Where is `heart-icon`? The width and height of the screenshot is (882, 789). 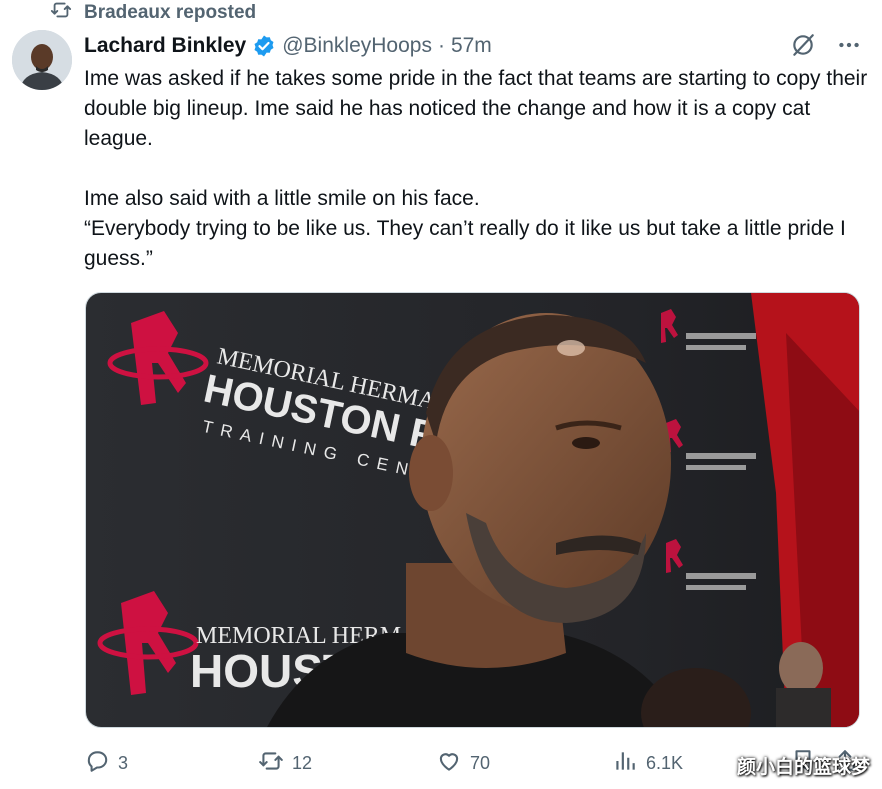
heart-icon is located at coordinates (449, 763).